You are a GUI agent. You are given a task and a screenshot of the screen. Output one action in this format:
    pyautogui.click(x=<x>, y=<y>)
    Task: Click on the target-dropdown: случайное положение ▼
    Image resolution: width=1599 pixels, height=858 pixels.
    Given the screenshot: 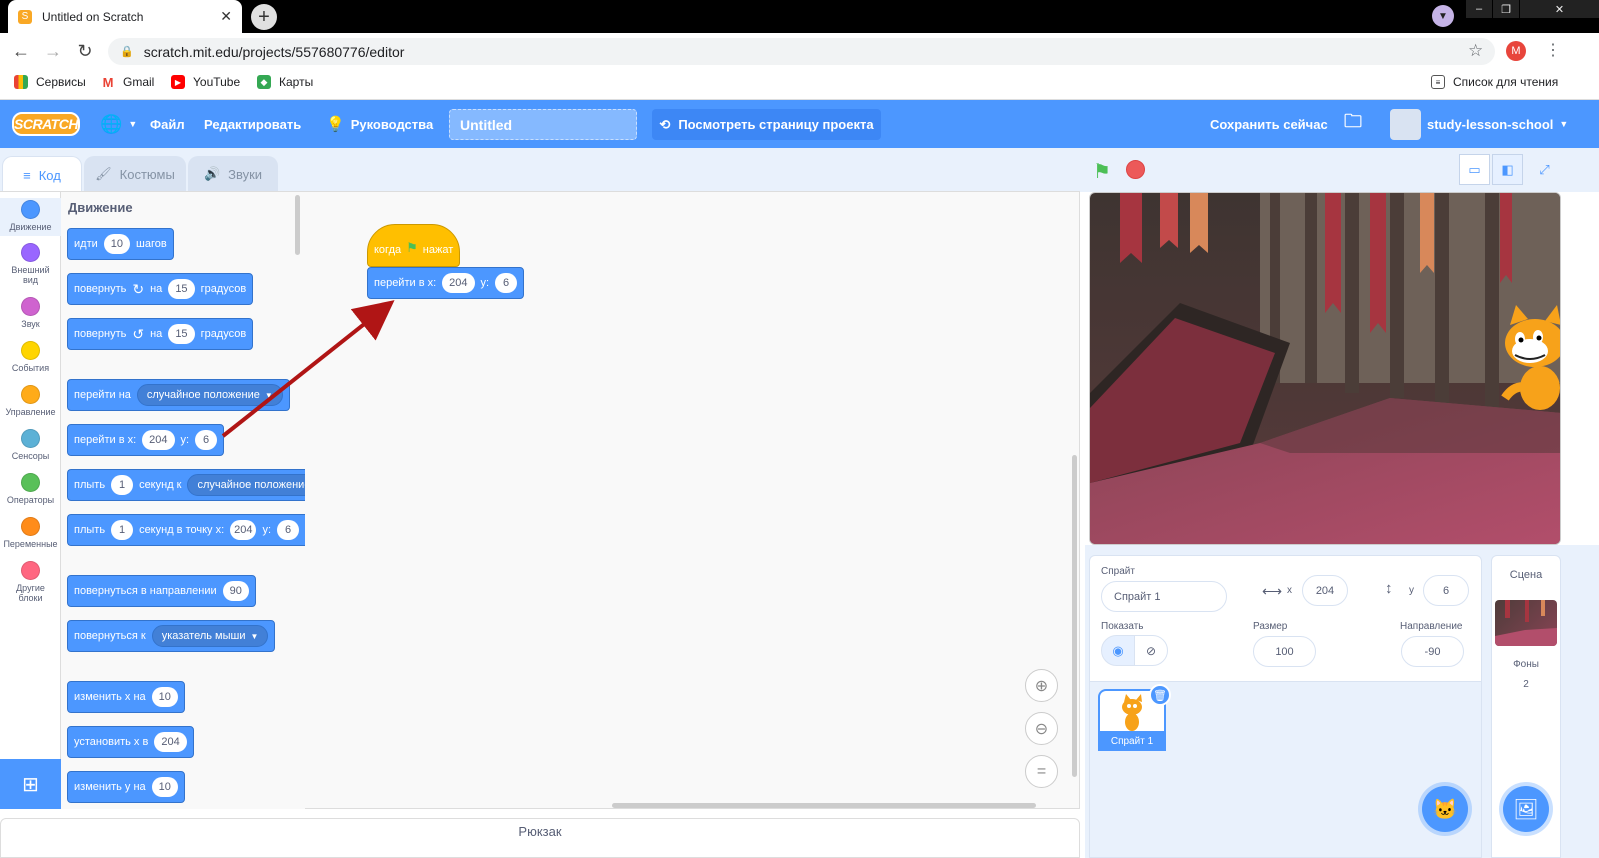 What is the action you would take?
    pyautogui.click(x=209, y=395)
    